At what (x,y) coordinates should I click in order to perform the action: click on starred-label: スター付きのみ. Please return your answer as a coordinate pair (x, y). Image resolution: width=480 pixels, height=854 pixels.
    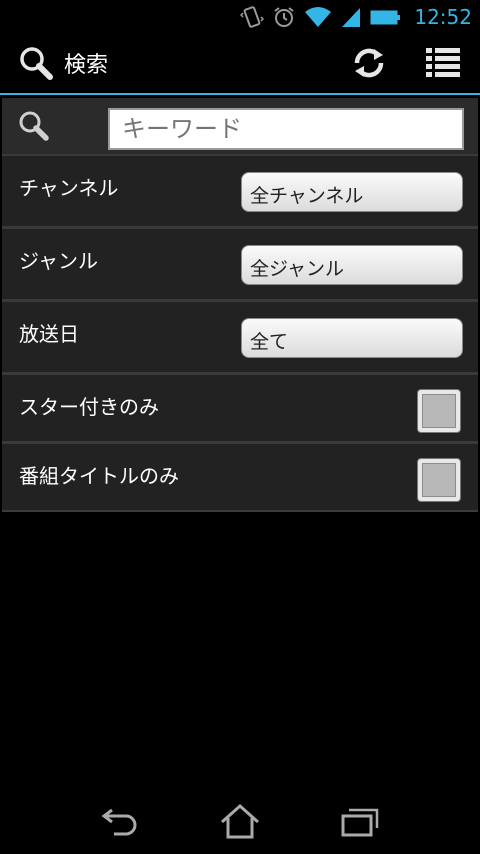
    Looking at the image, I should click on (89, 407).